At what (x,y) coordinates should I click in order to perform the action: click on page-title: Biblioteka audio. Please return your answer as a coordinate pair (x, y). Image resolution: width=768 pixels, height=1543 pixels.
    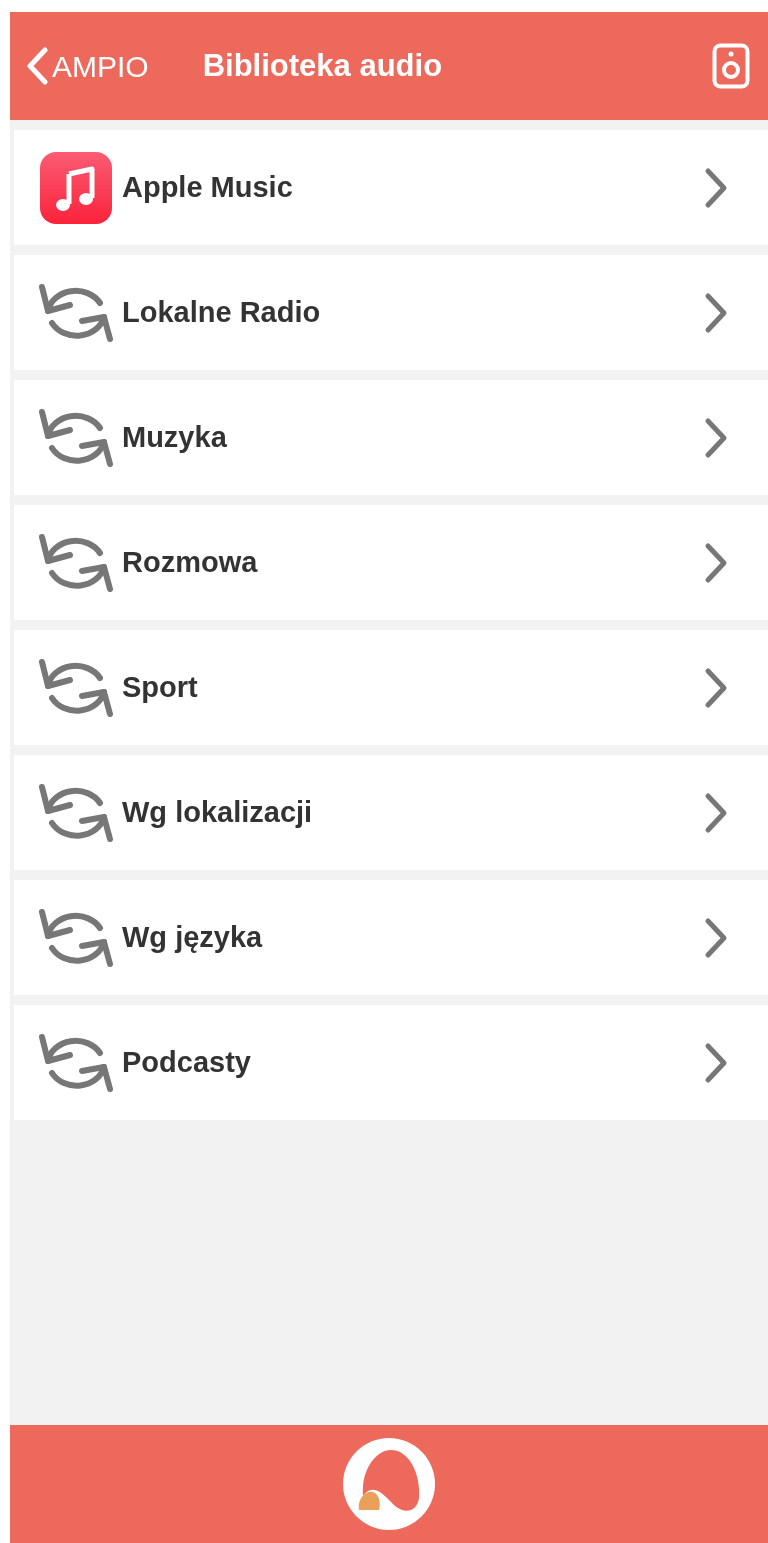
    Looking at the image, I should click on (322, 65).